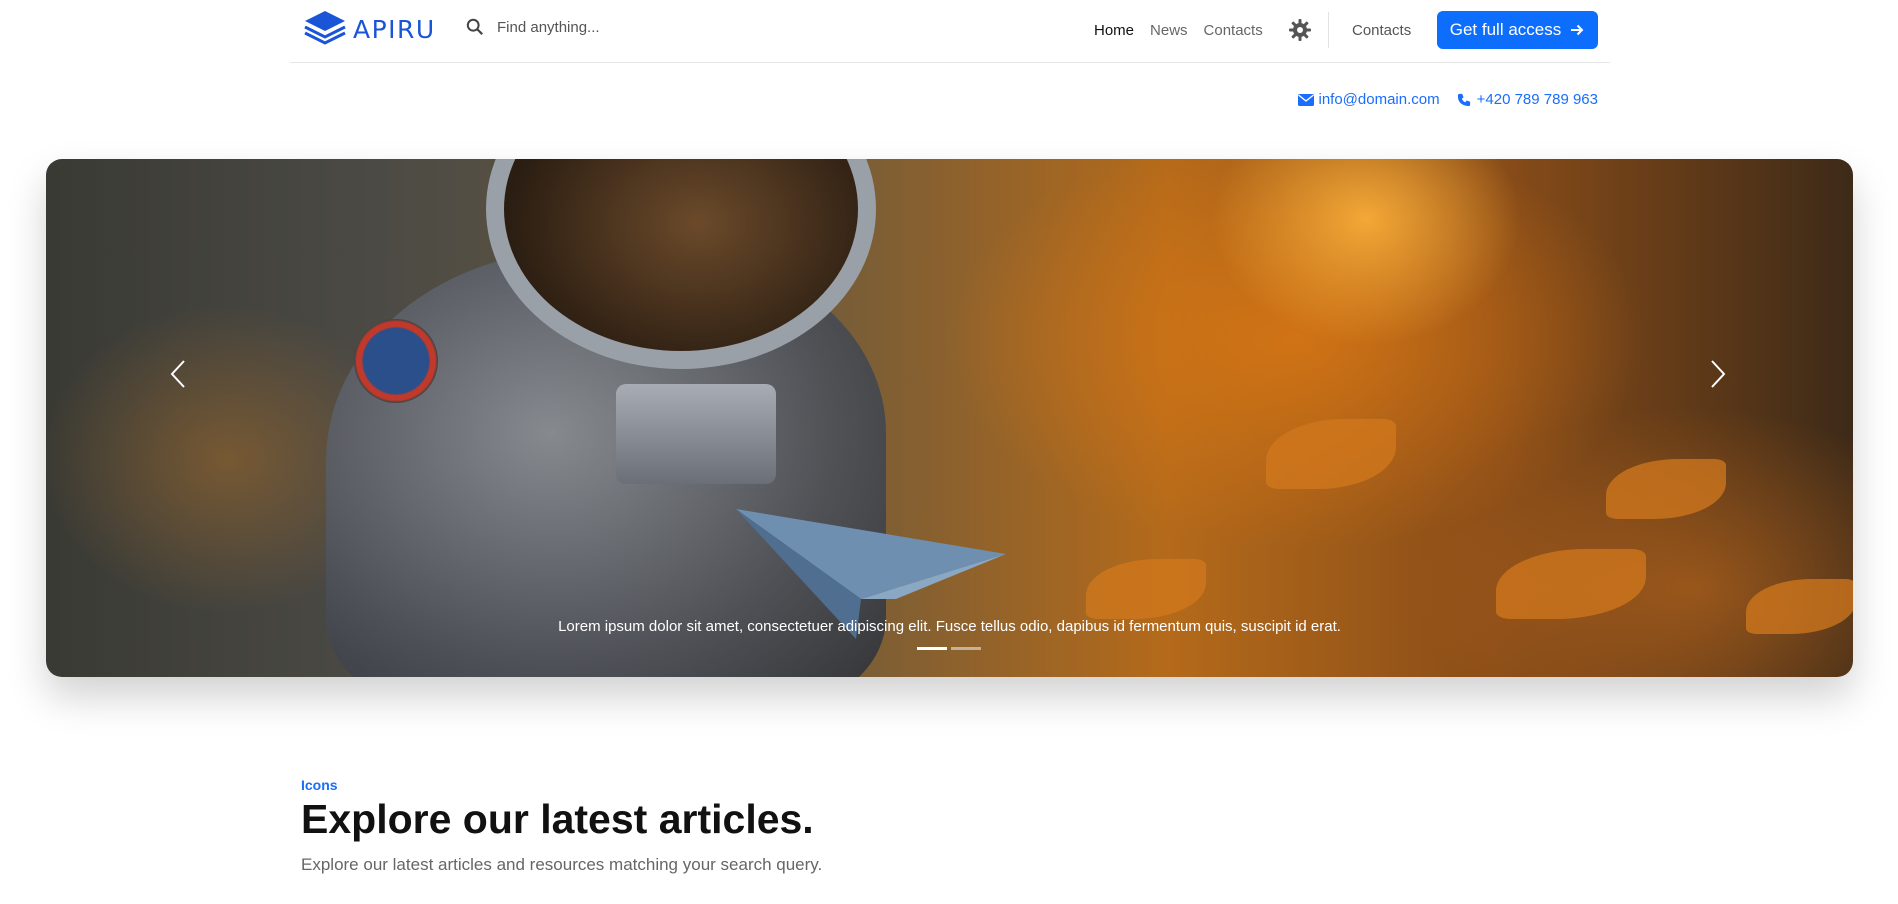 This screenshot has height=904, width=1898. What do you see at coordinates (949, 648) in the screenshot?
I see `carousel-indicators` at bounding box center [949, 648].